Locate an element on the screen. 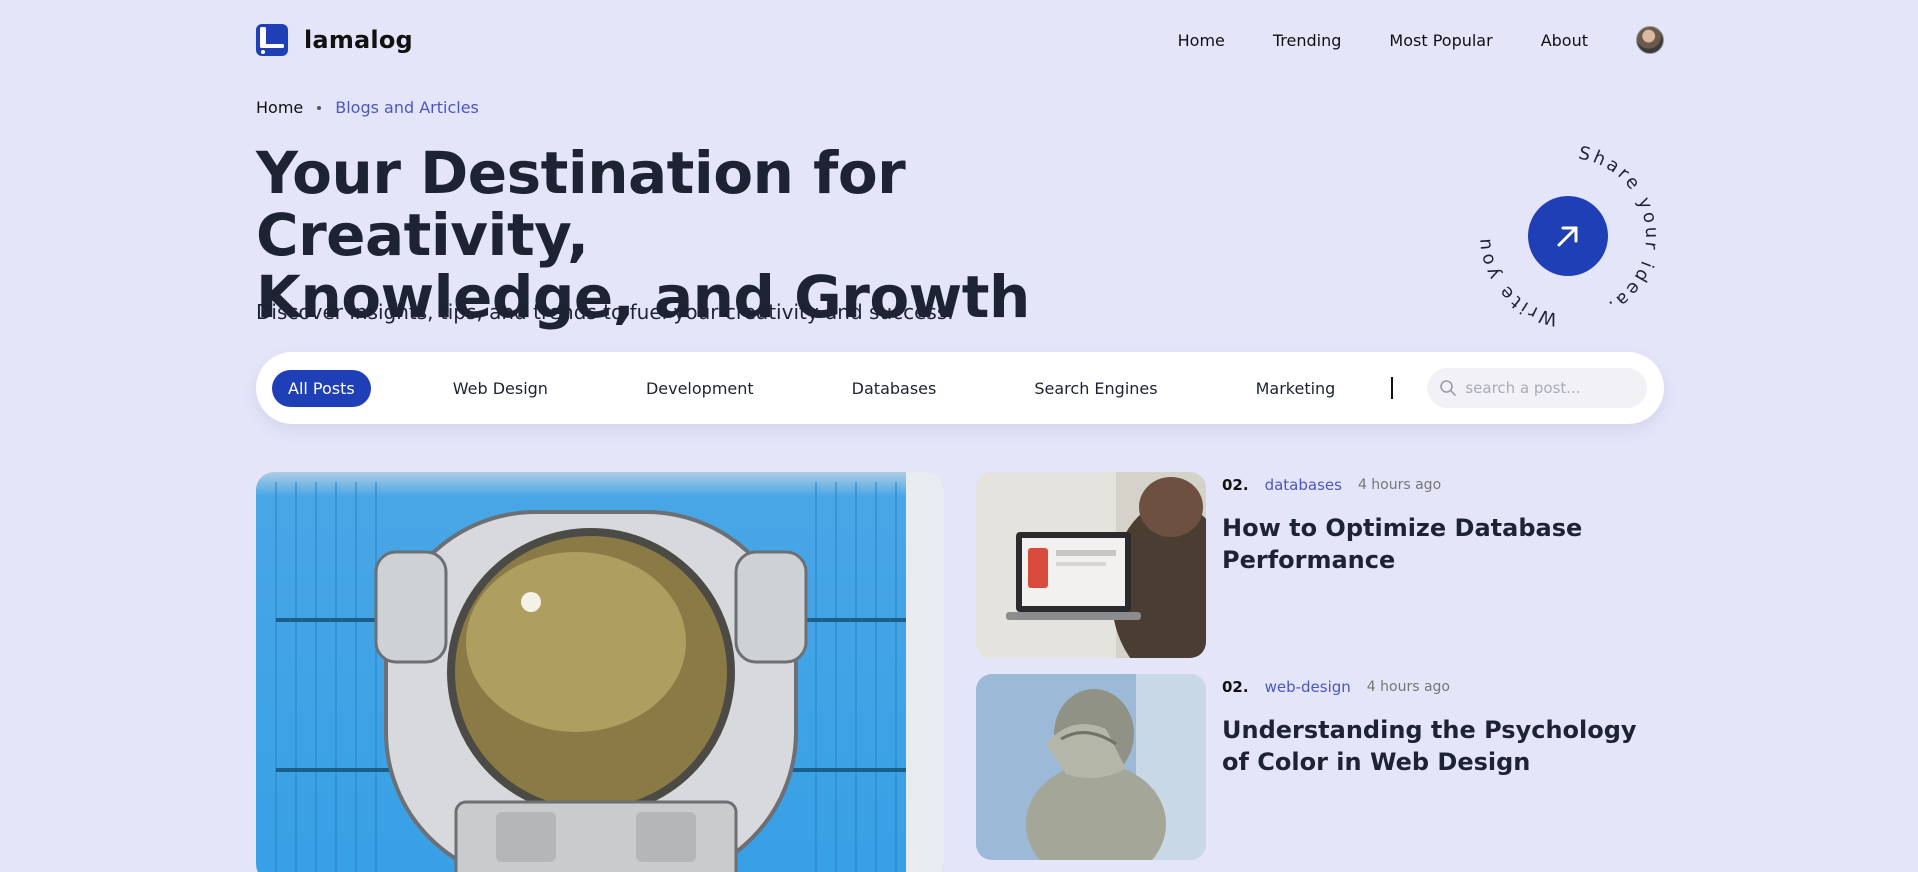  share-idea-button is located at coordinates (1568, 236).